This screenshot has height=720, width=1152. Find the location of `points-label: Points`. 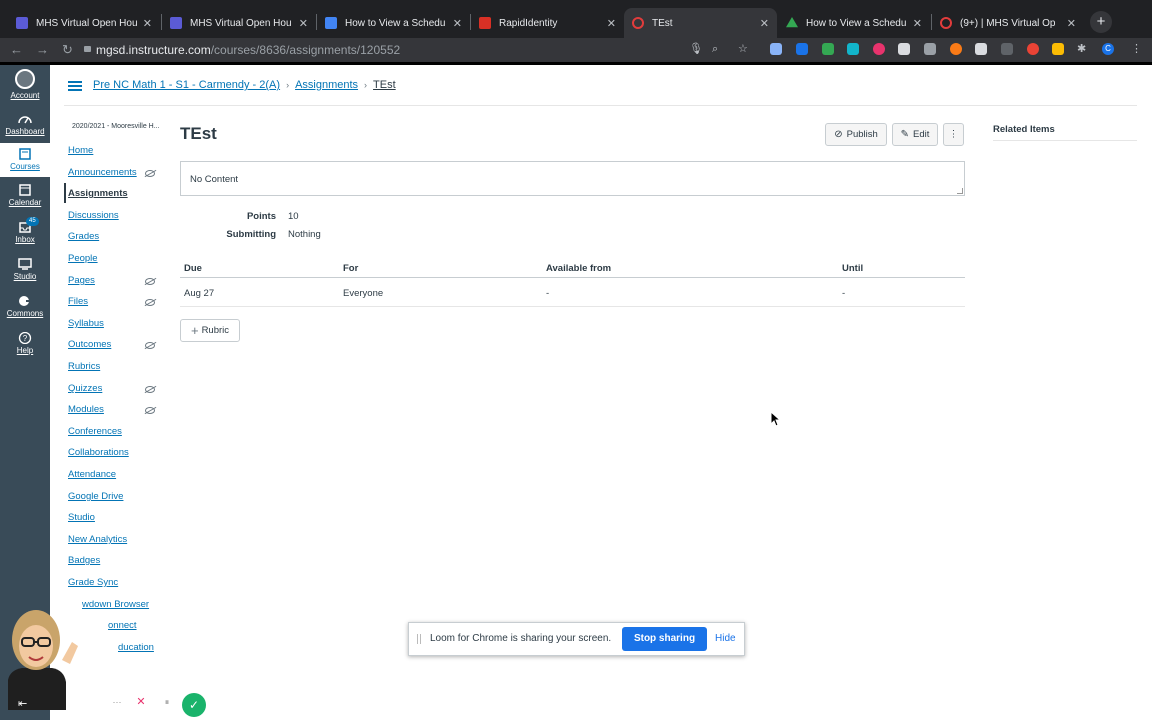

points-label: Points is located at coordinates (261, 216).